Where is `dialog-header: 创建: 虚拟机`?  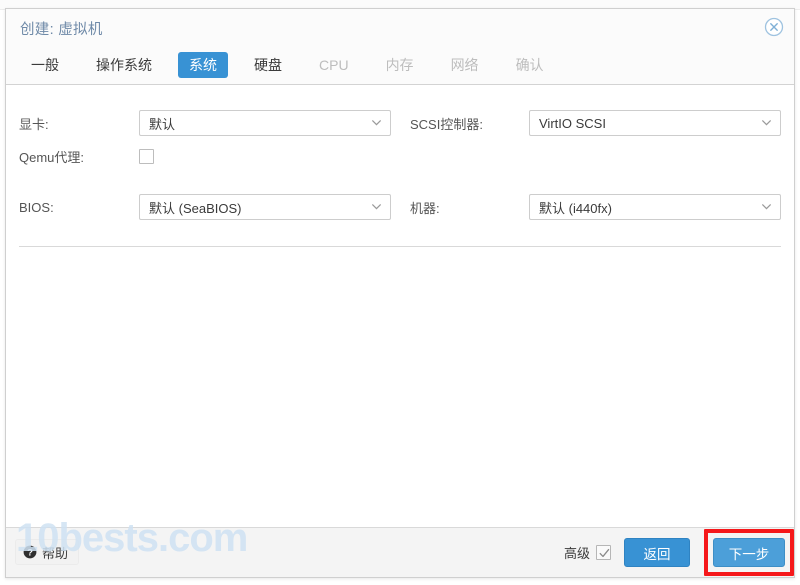
dialog-header: 创建: 虚拟机 is located at coordinates (400, 27).